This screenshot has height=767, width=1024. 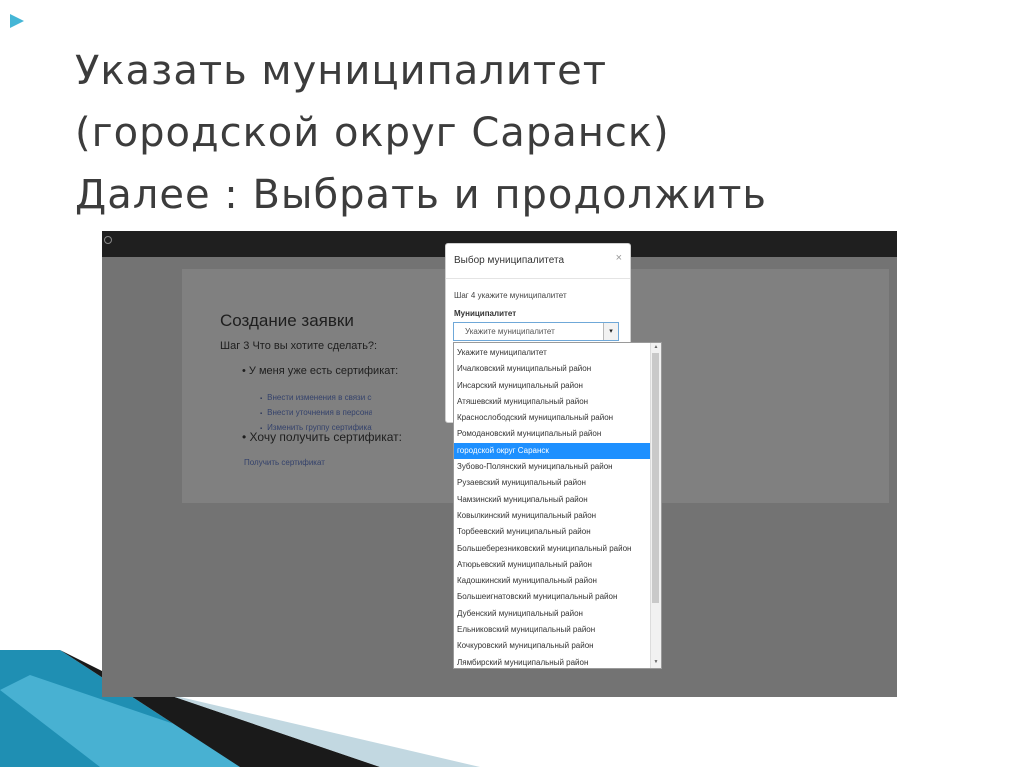 I want to click on dropdown-option: городской округ Саранск, so click(x=552, y=451).